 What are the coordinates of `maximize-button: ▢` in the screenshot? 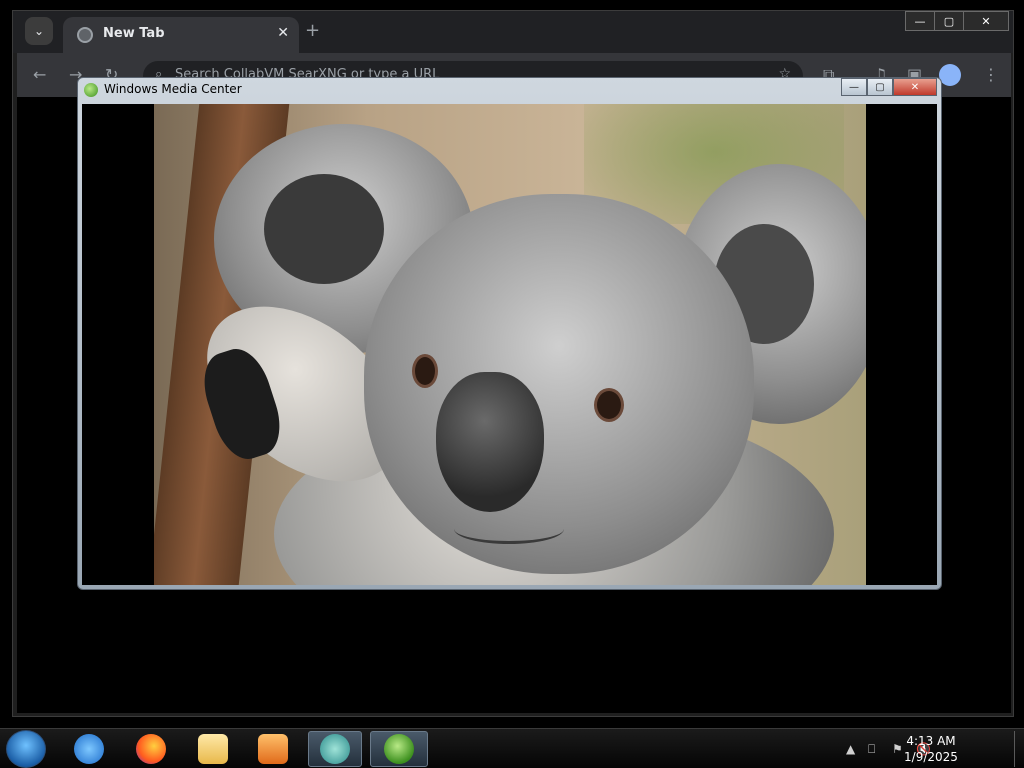 It's located at (880, 87).